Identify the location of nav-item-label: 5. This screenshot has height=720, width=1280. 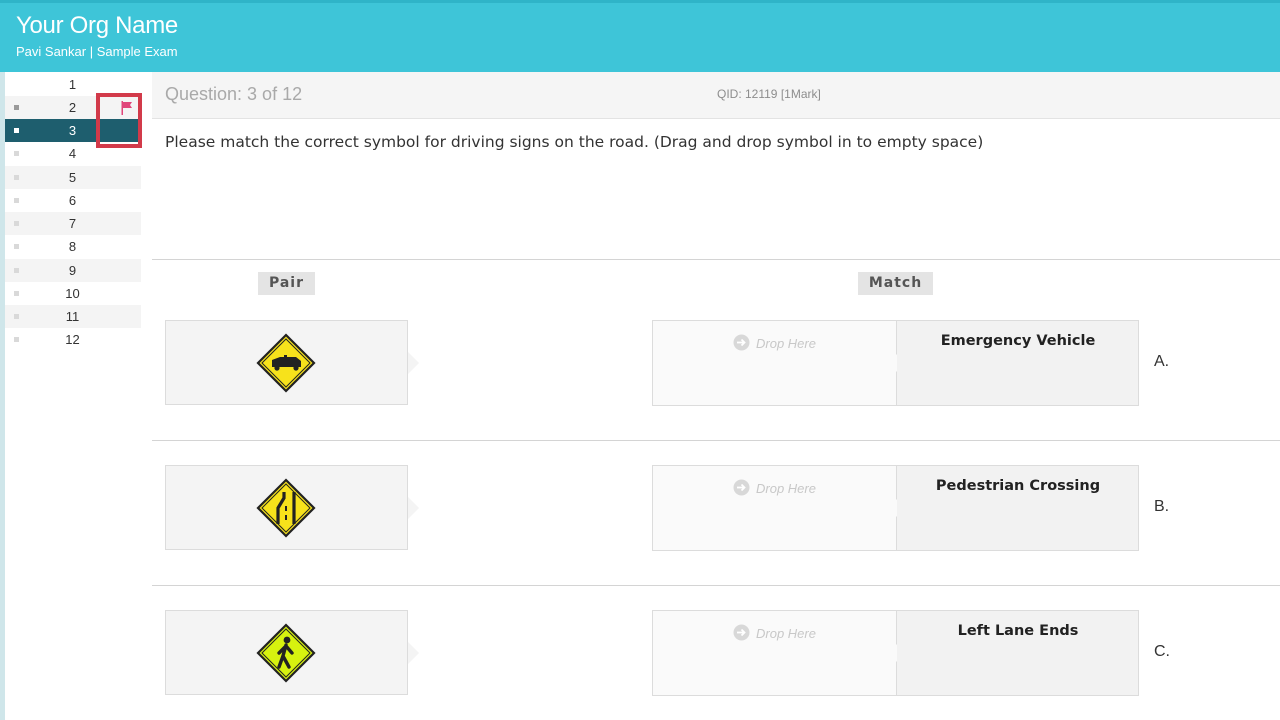
(72, 177).